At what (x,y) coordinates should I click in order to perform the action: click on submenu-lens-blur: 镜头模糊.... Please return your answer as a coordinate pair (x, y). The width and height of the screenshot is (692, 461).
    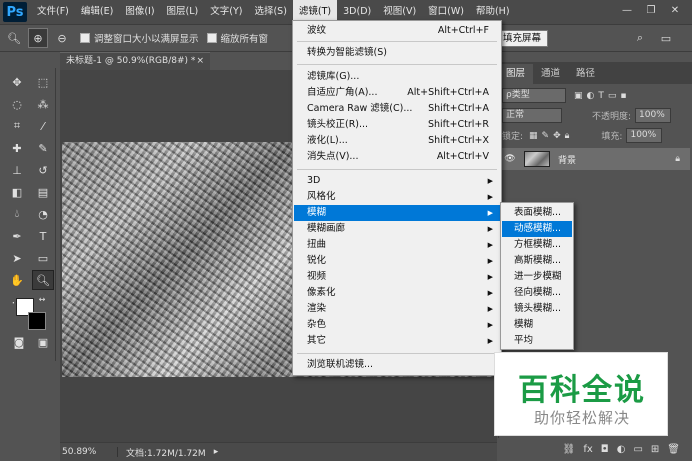
    Looking at the image, I should click on (537, 309).